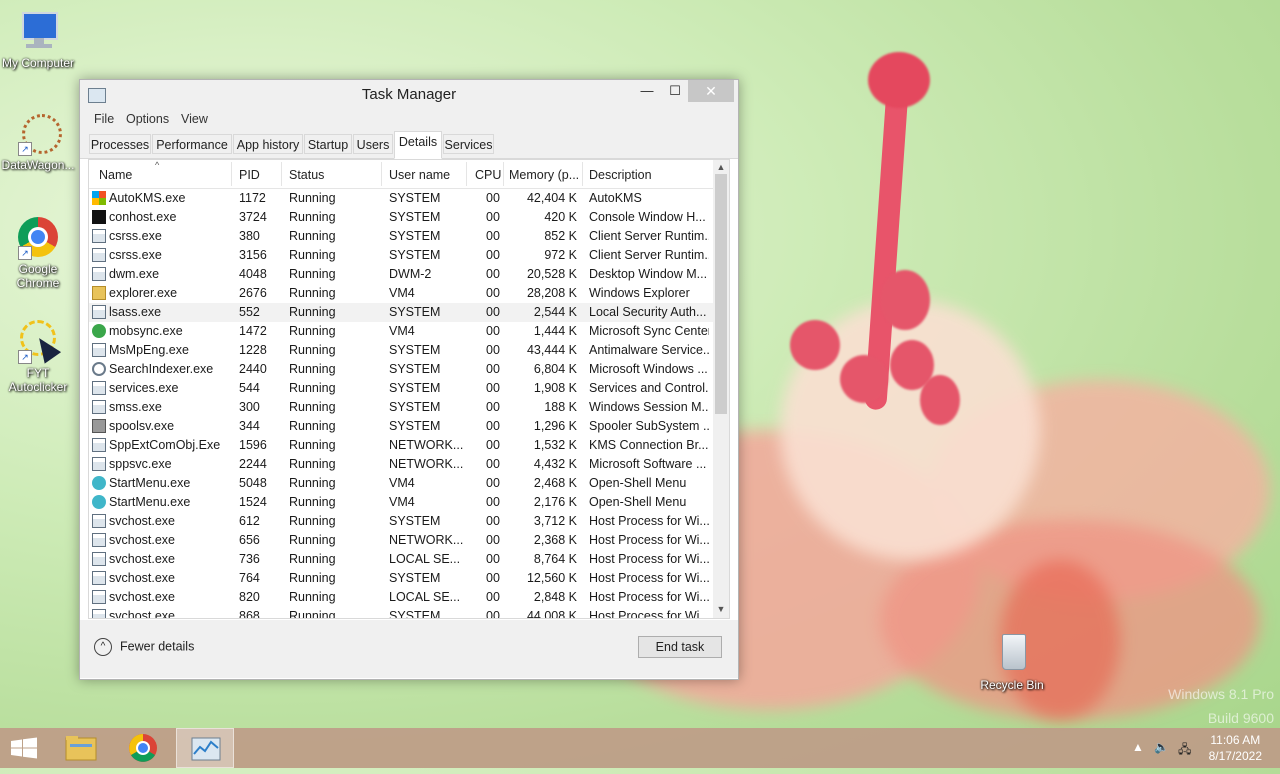 The image size is (1280, 774). What do you see at coordinates (418, 145) in the screenshot?
I see `tab-details: Details` at bounding box center [418, 145].